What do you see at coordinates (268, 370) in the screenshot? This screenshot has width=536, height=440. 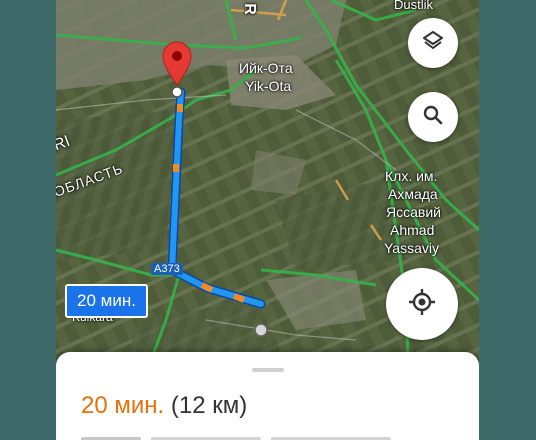 I see `drag-handle` at bounding box center [268, 370].